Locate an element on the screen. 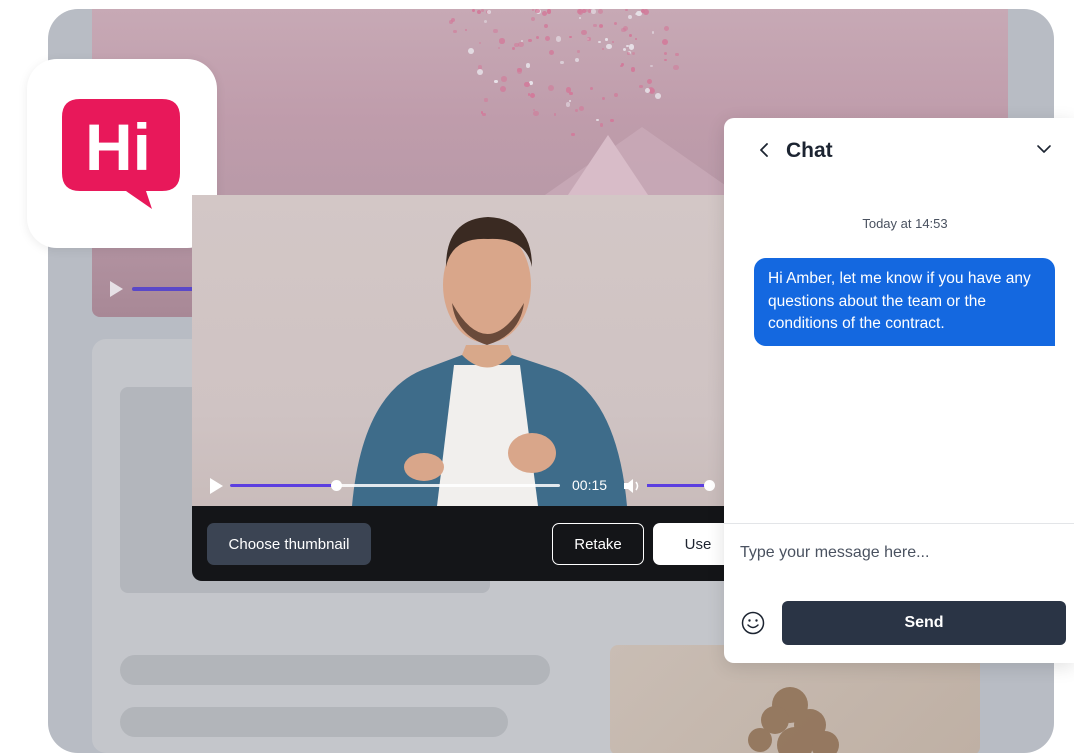 The height and width of the screenshot is (755, 1074). chat-timestamp: Today at 14:53 is located at coordinates (905, 223).